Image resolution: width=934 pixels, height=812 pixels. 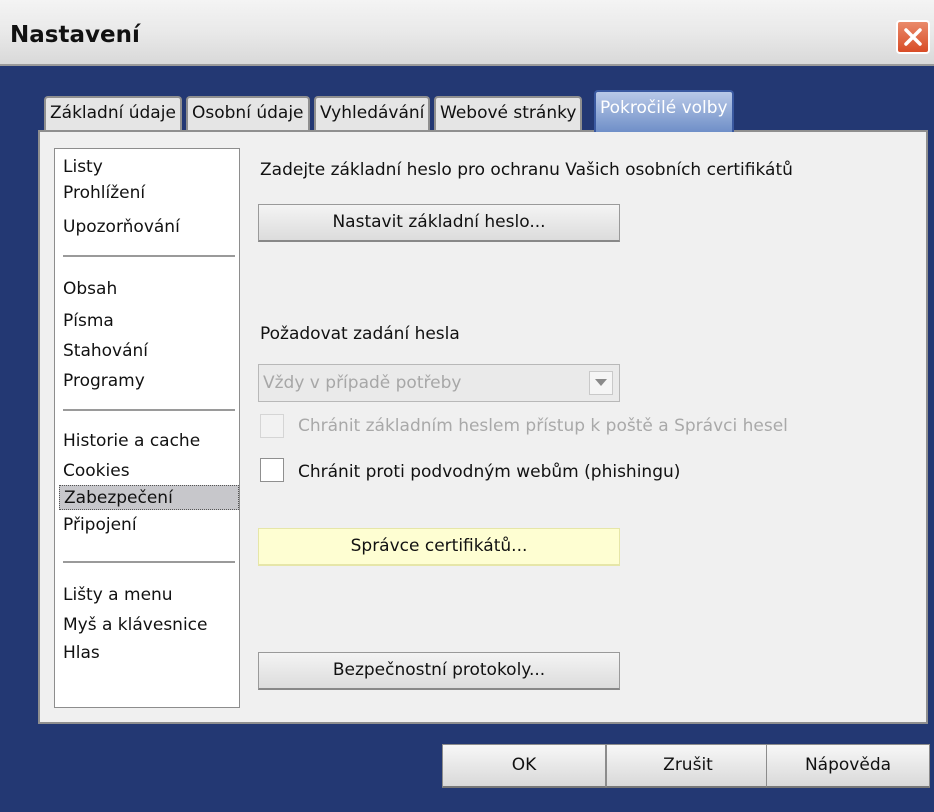 What do you see at coordinates (524, 766) in the screenshot?
I see `ok-button: OK` at bounding box center [524, 766].